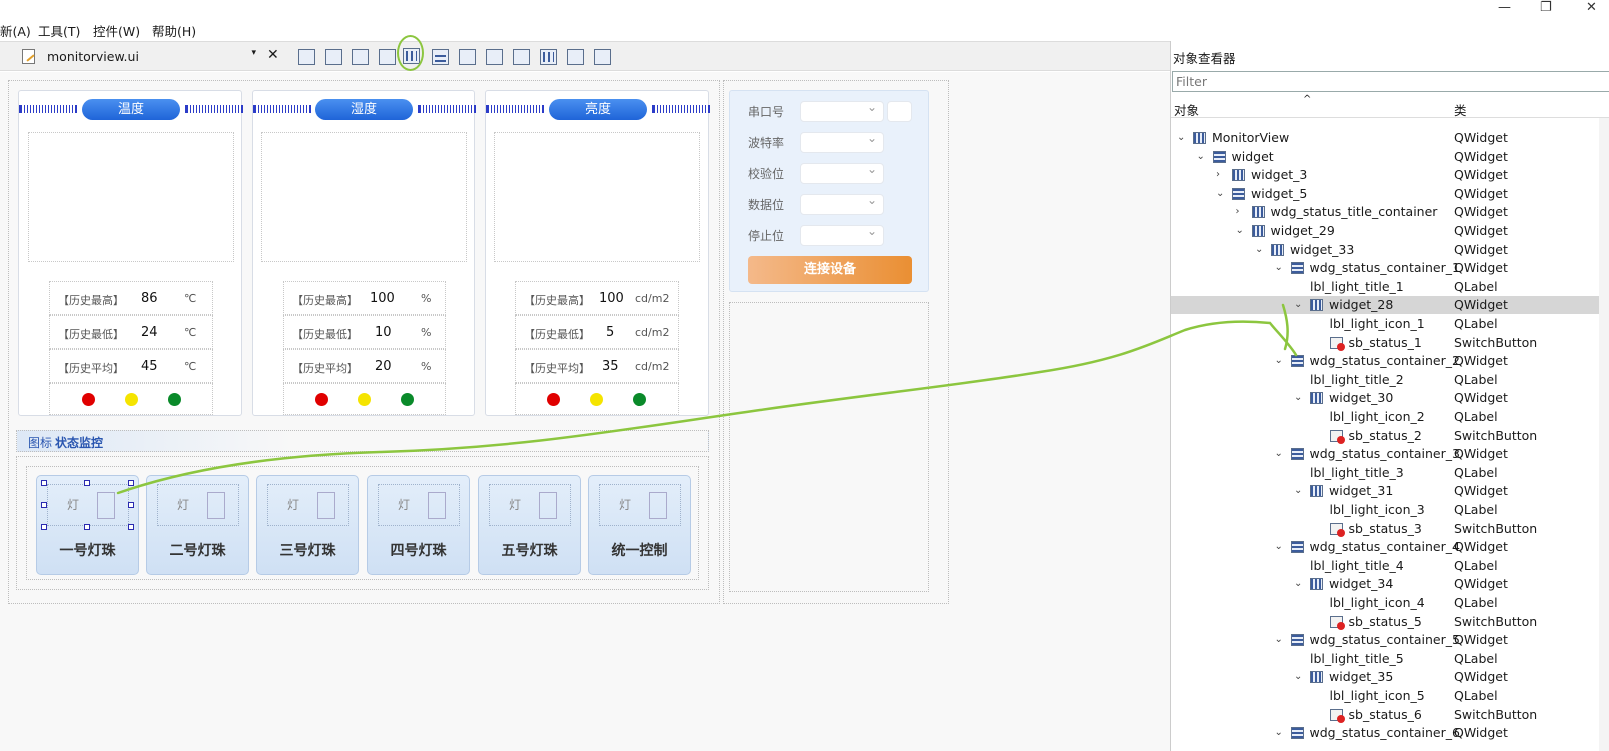 Image resolution: width=1609 pixels, height=751 pixels. Describe the element at coordinates (141, 57) in the screenshot. I see `open-file-combo: monitorview.ui ▾` at that location.